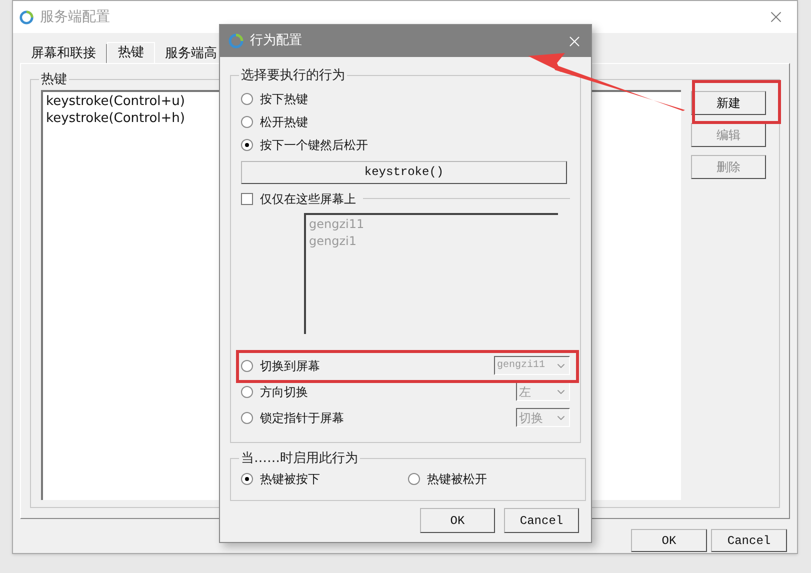 The height and width of the screenshot is (573, 811). I want to click on checkbox, so click(247, 198).